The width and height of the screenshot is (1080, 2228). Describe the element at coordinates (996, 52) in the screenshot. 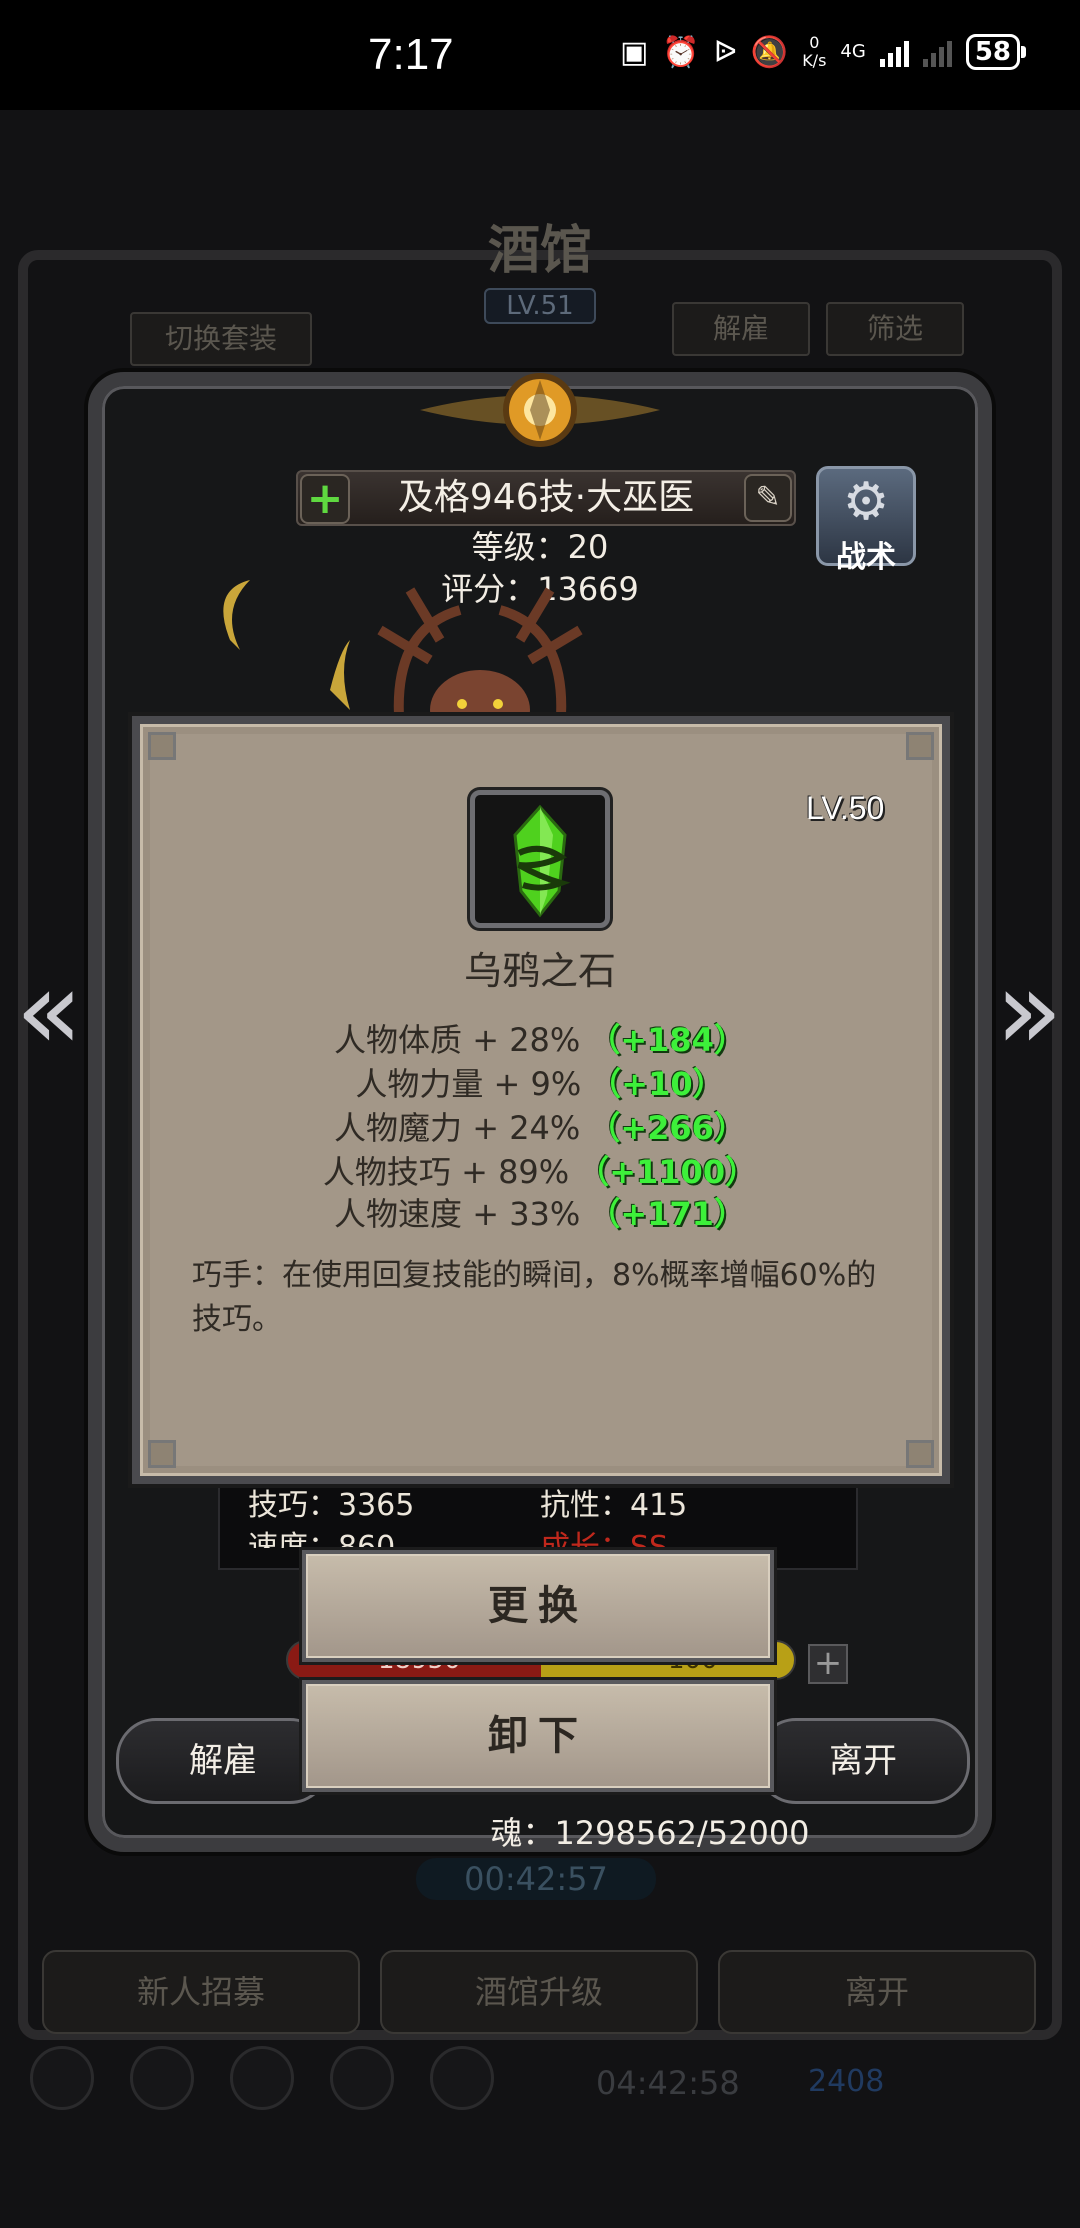

I see `battery-icon: 58` at that location.